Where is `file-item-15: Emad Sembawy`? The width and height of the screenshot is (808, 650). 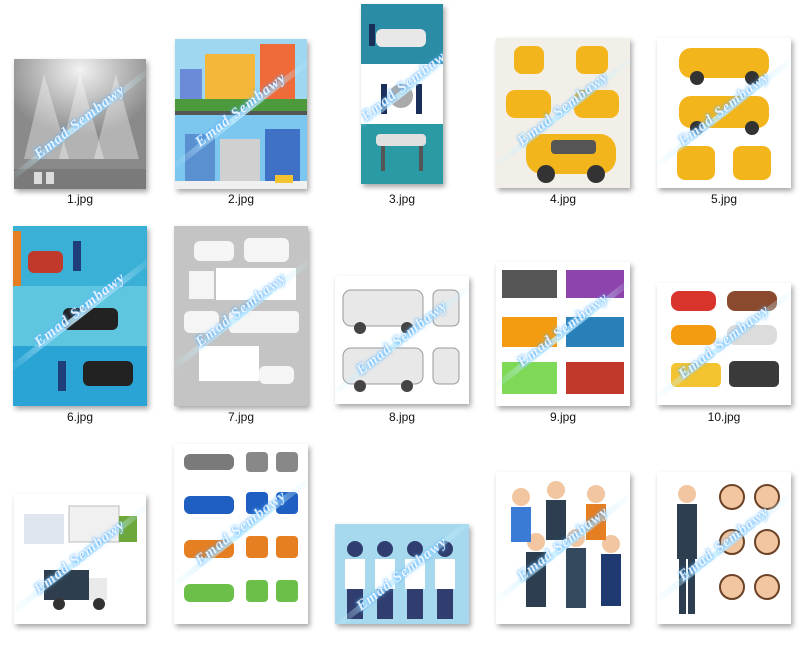
file-item-15: Emad Sembawy is located at coordinates (724, 543).